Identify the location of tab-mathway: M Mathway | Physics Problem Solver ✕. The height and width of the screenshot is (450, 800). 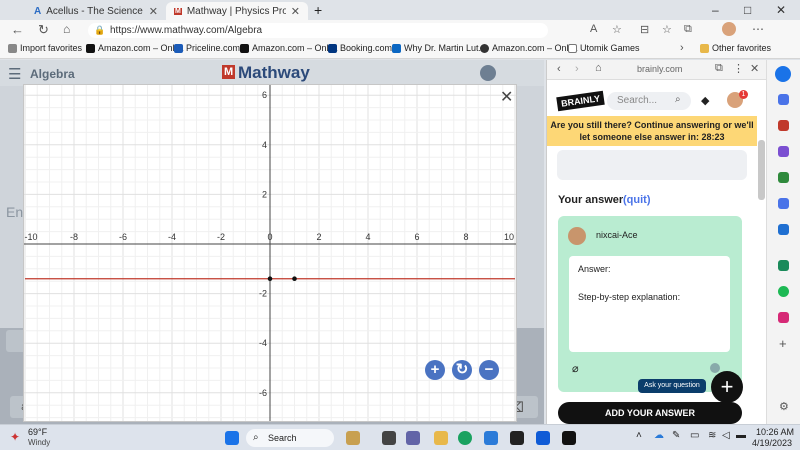
(237, 11).